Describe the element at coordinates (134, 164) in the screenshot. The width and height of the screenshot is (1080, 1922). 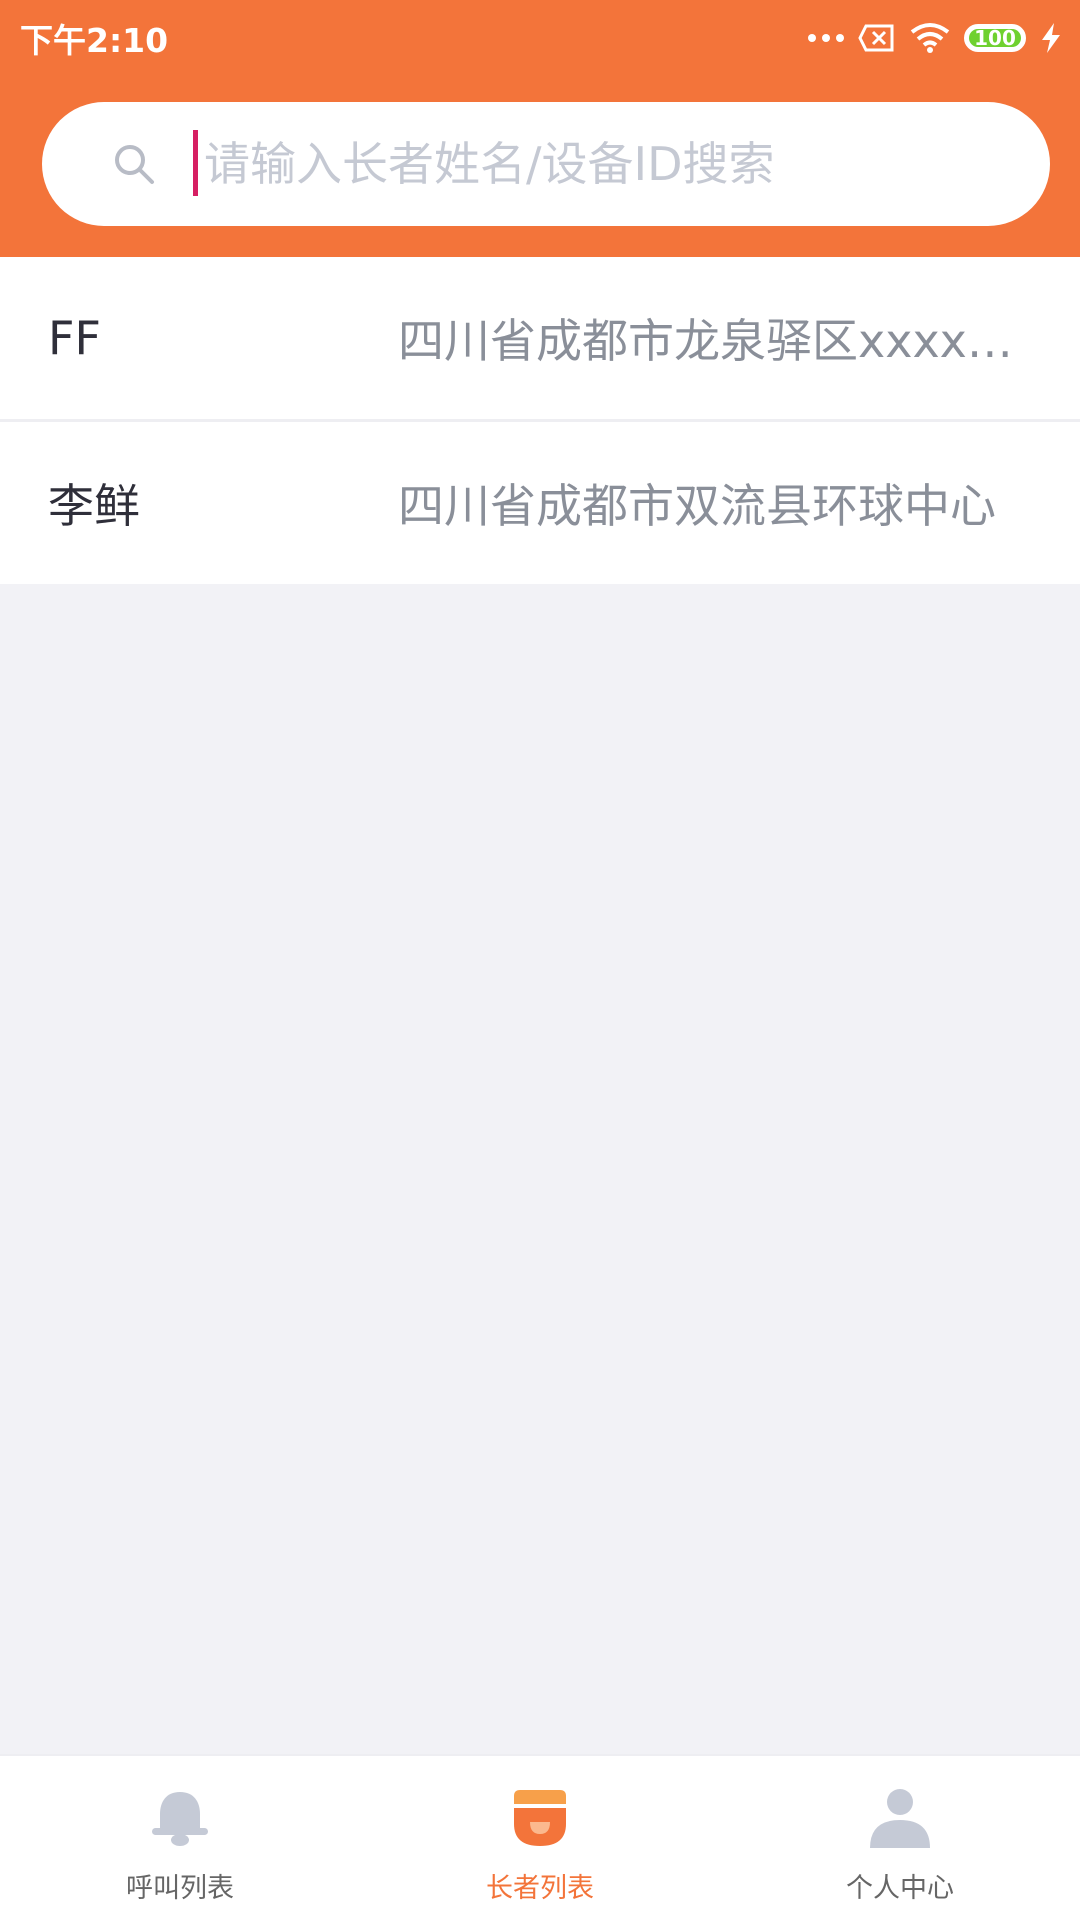
I see `search-icon` at that location.